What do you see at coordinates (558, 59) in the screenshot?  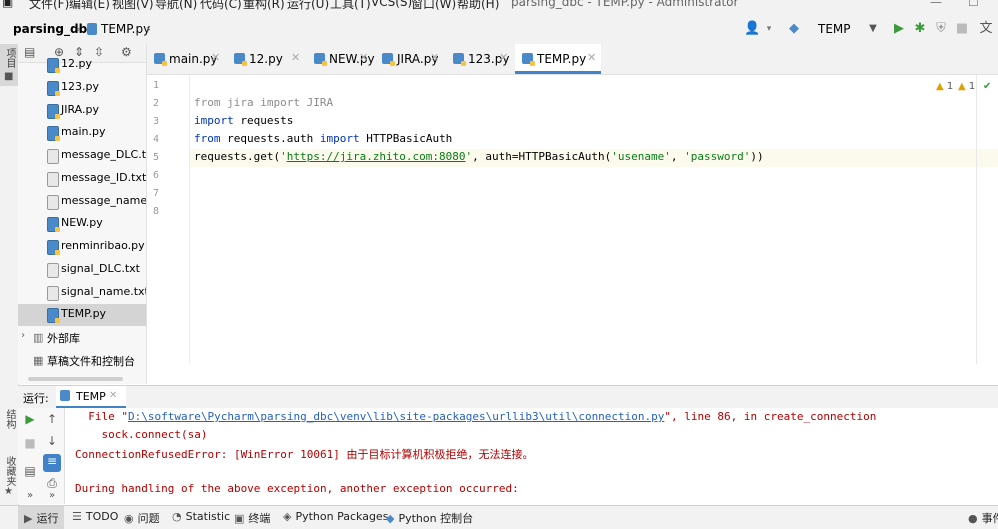 I see `editor-tab: TEMP.py ✕` at bounding box center [558, 59].